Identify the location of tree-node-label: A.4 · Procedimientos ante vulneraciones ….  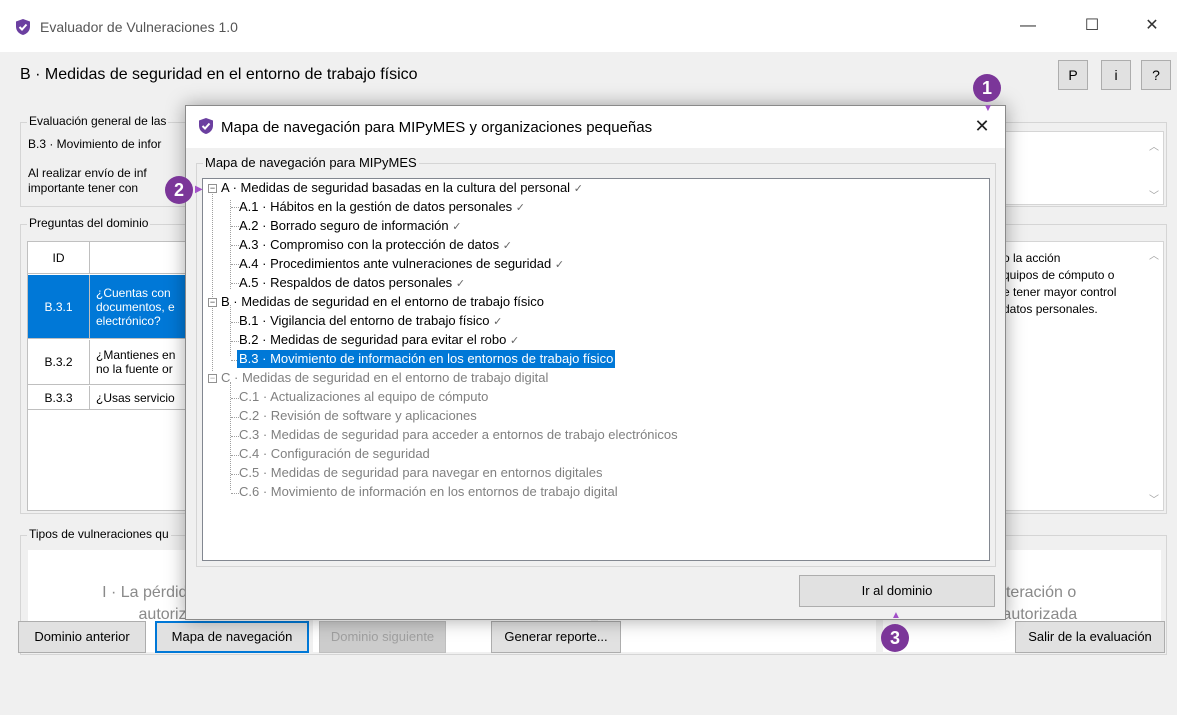
(395, 263).